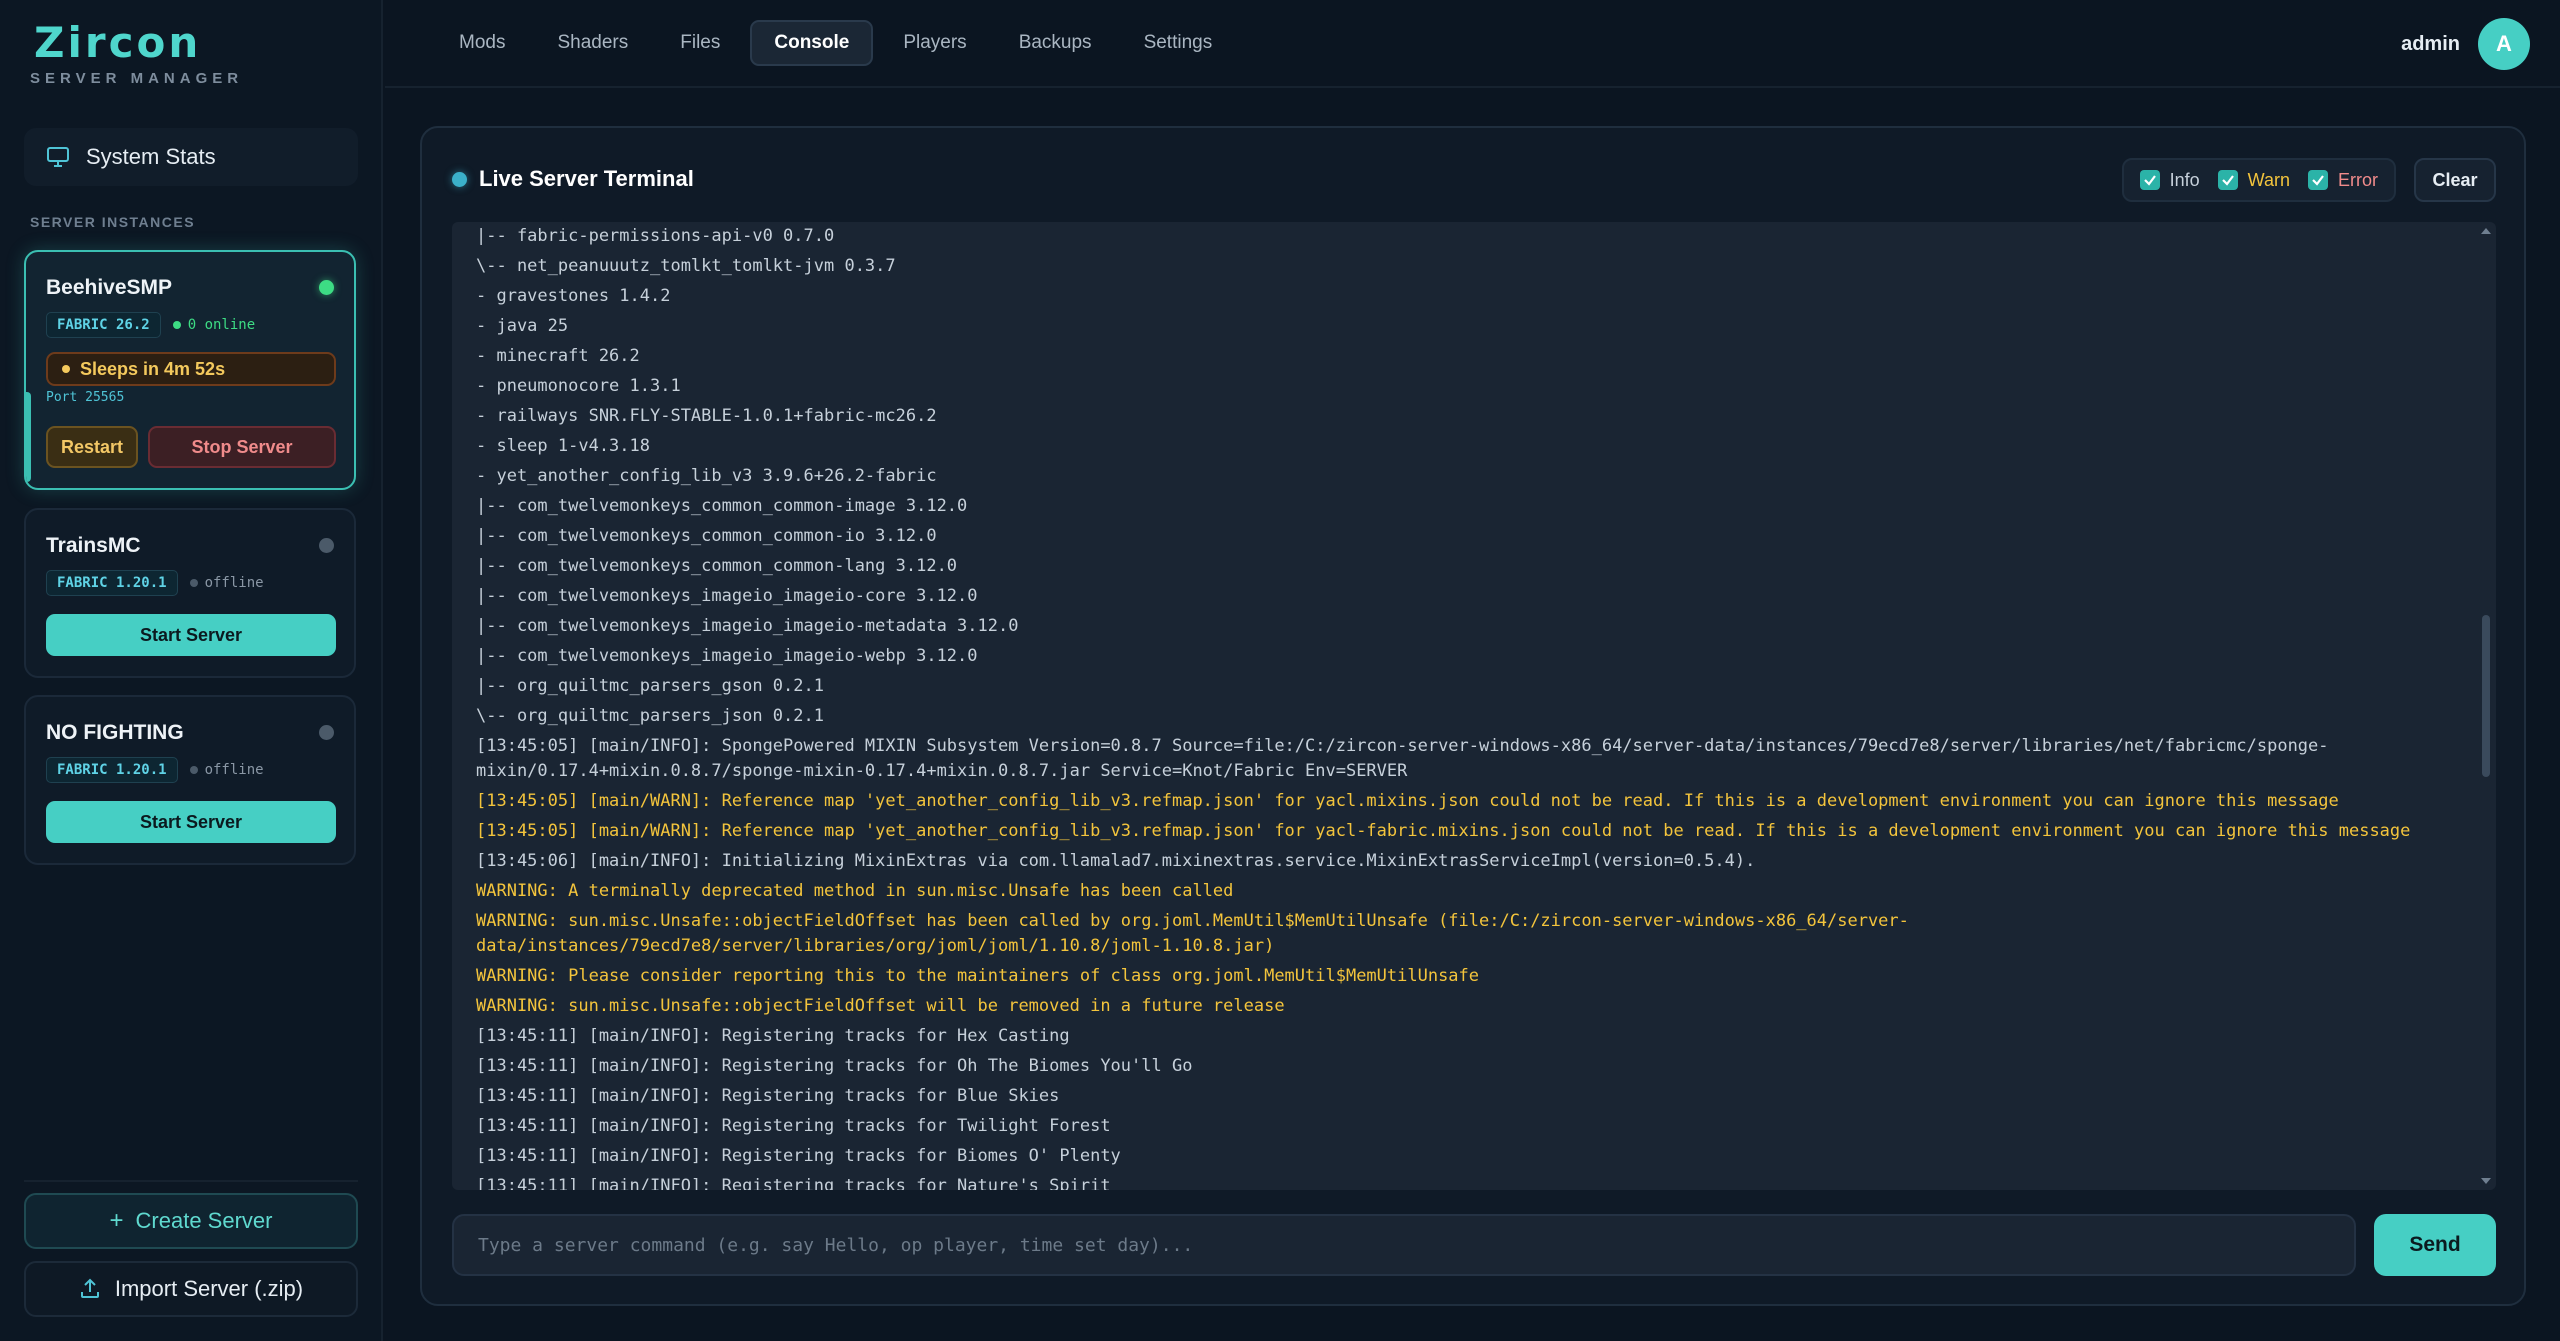  Describe the element at coordinates (137, 78) in the screenshot. I see `app-subtitle: SERVER MANAGER` at that location.